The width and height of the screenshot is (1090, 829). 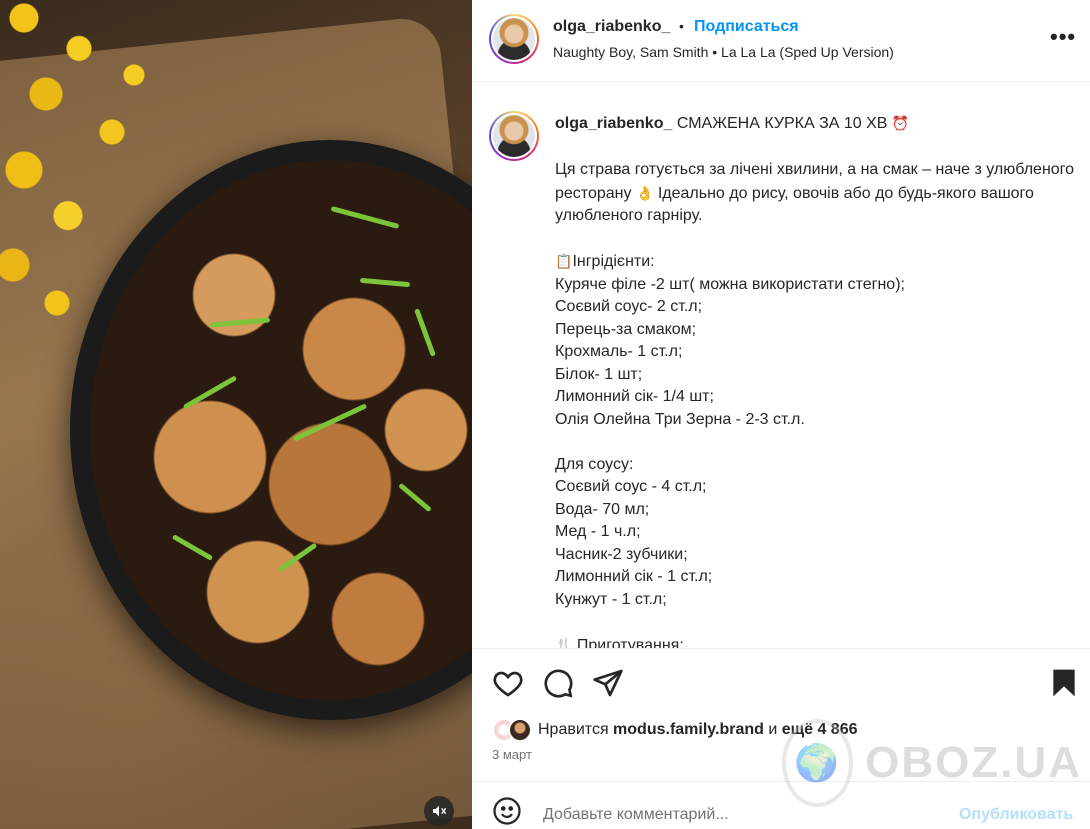 What do you see at coordinates (594, 464) in the screenshot?
I see `sauce-heading: Для соусу:` at bounding box center [594, 464].